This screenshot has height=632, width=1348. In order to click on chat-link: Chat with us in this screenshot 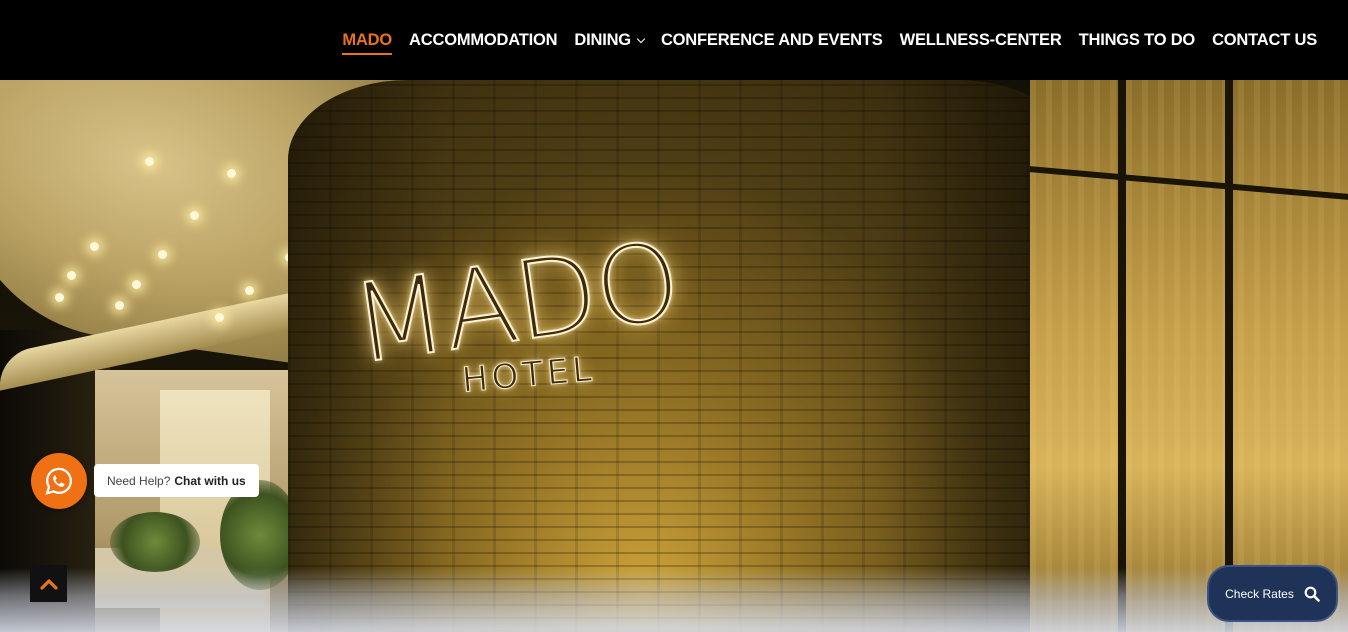, I will do `click(210, 480)`.